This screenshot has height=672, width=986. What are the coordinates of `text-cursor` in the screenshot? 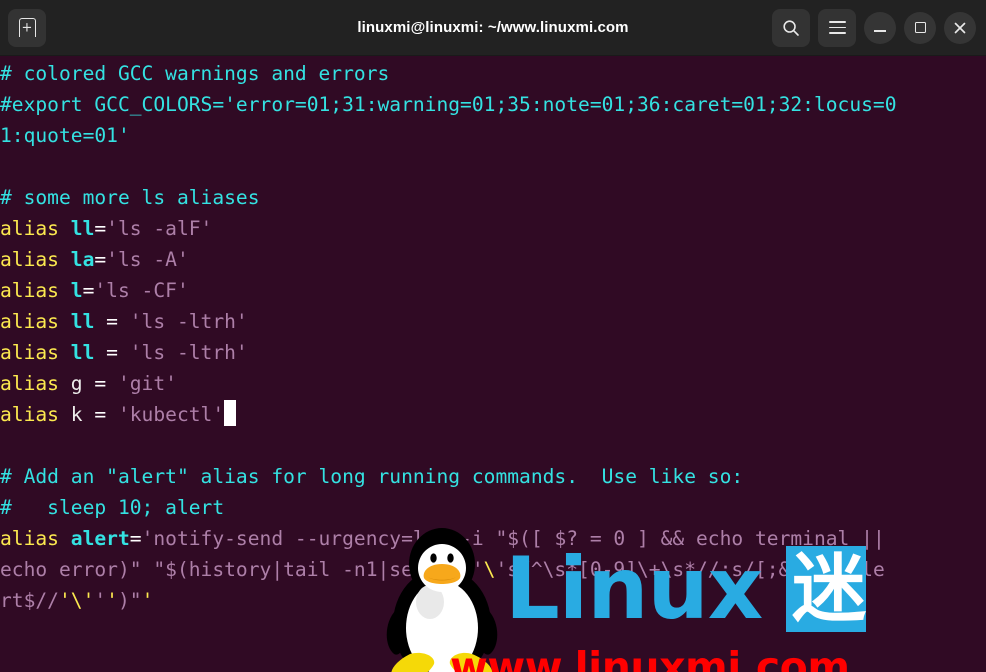 It's located at (230, 413).